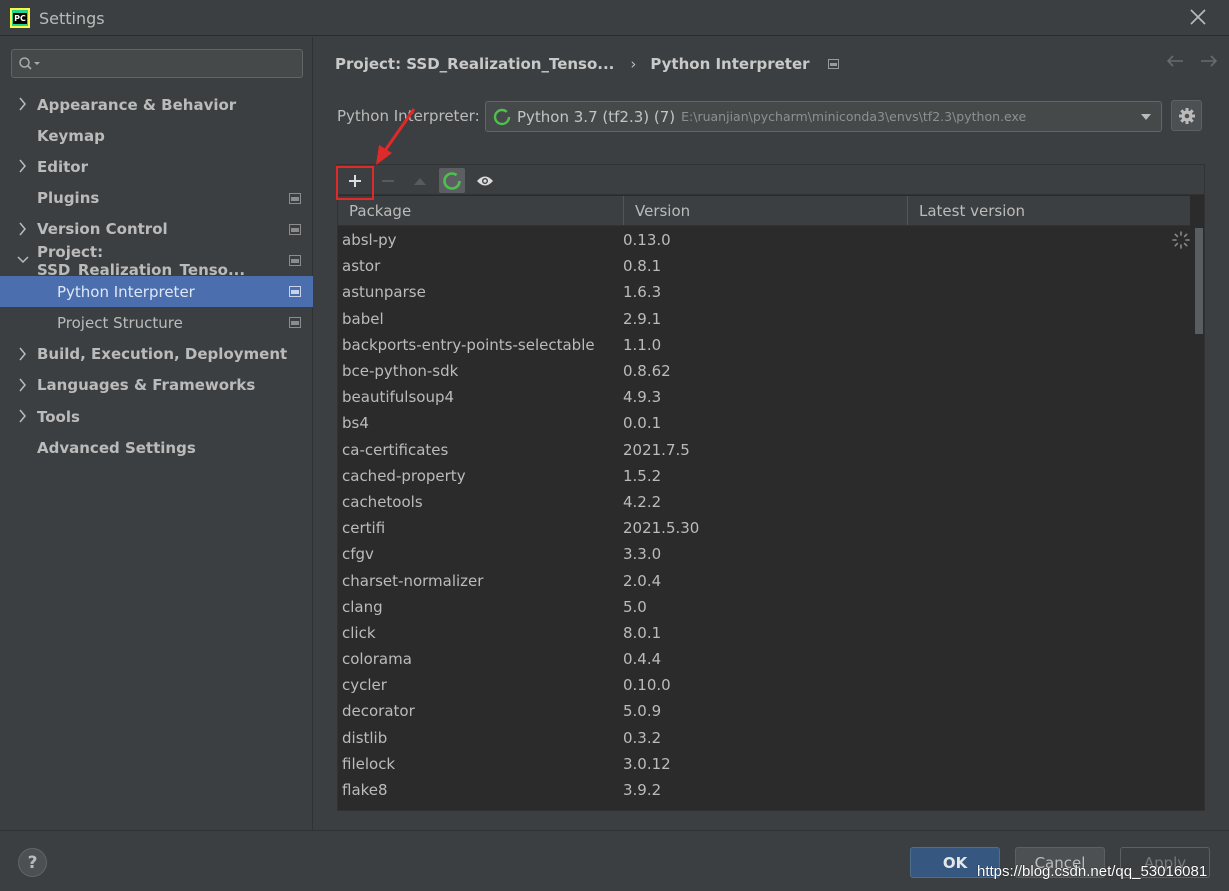 This screenshot has height=891, width=1229. I want to click on package-version-cell: 0.0.1, so click(642, 423).